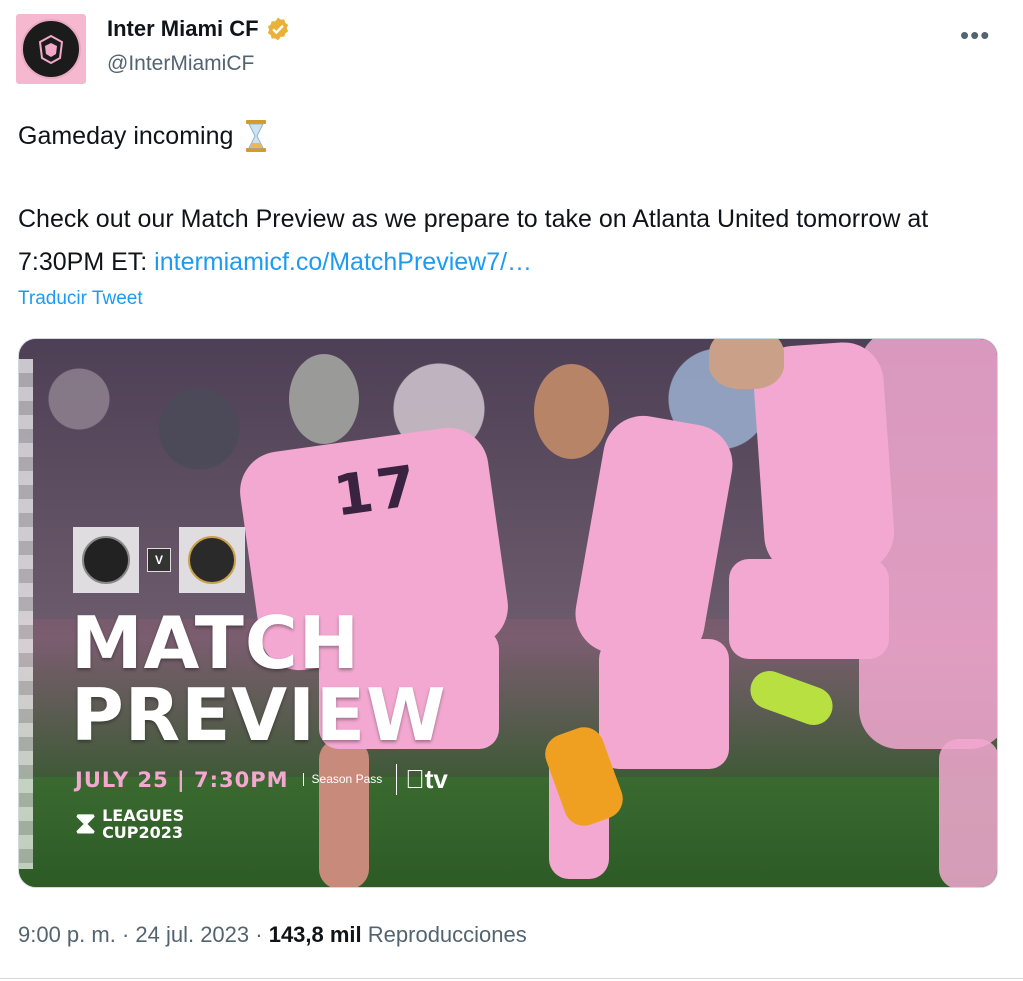 The image size is (1023, 981). Describe the element at coordinates (571, 411) in the screenshot. I see `player-center-head` at that location.